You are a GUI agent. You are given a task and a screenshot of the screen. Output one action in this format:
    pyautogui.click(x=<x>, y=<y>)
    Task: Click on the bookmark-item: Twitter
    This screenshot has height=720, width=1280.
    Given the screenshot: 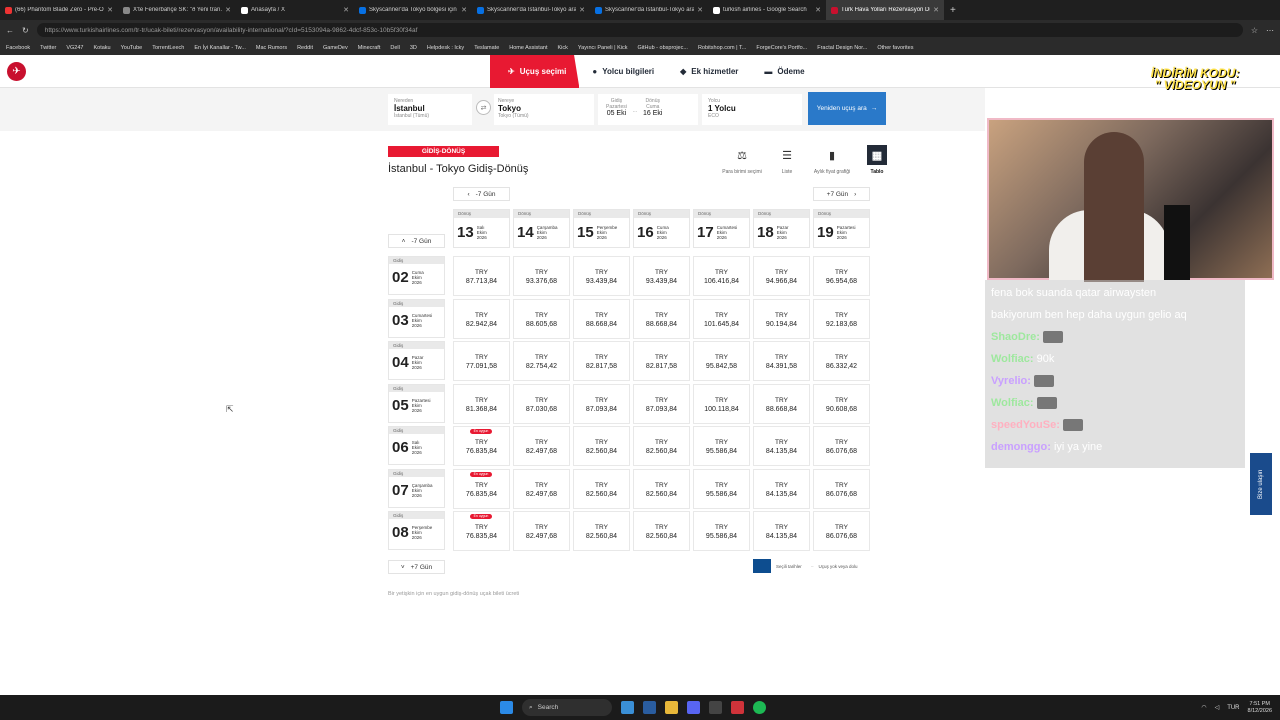 What is the action you would take?
    pyautogui.click(x=48, y=48)
    